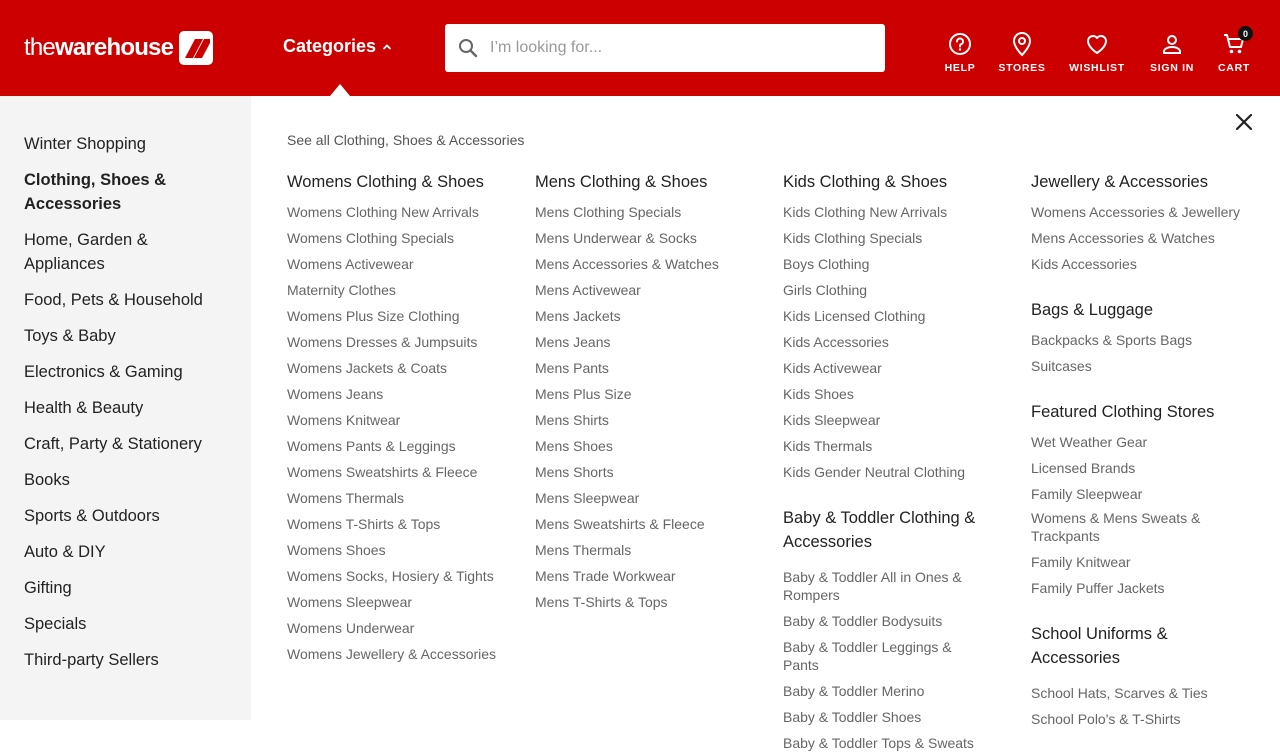 Image resolution: width=1280 pixels, height=752 pixels. Describe the element at coordinates (587, 498) in the screenshot. I see `menu-link-mens-11: Mens Sleepwear` at that location.